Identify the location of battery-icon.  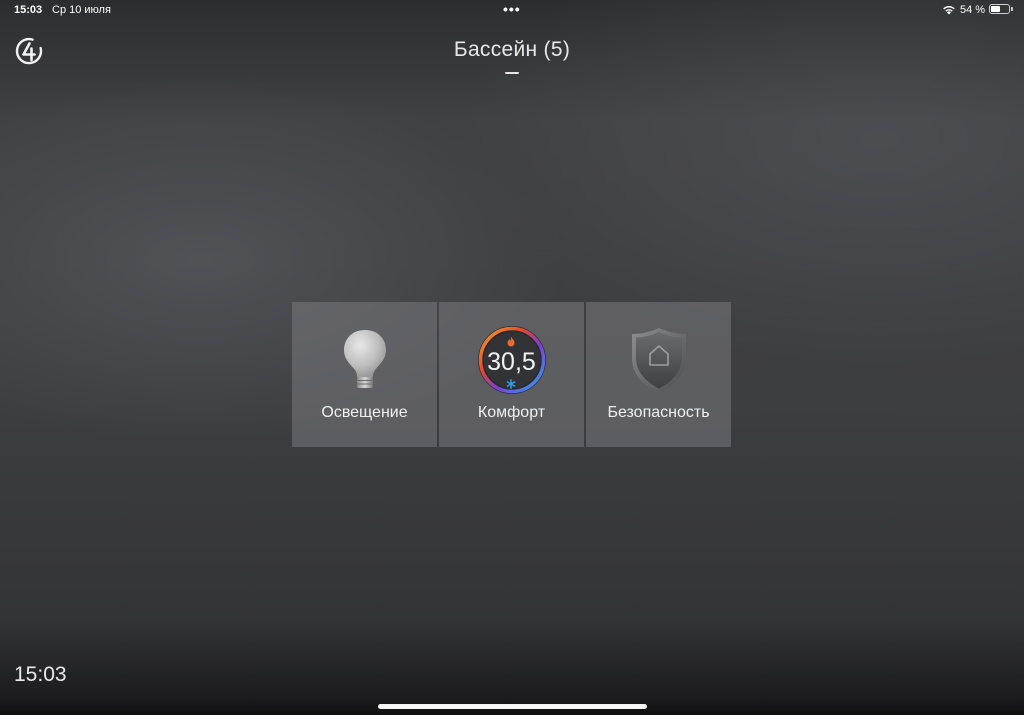
(1001, 9).